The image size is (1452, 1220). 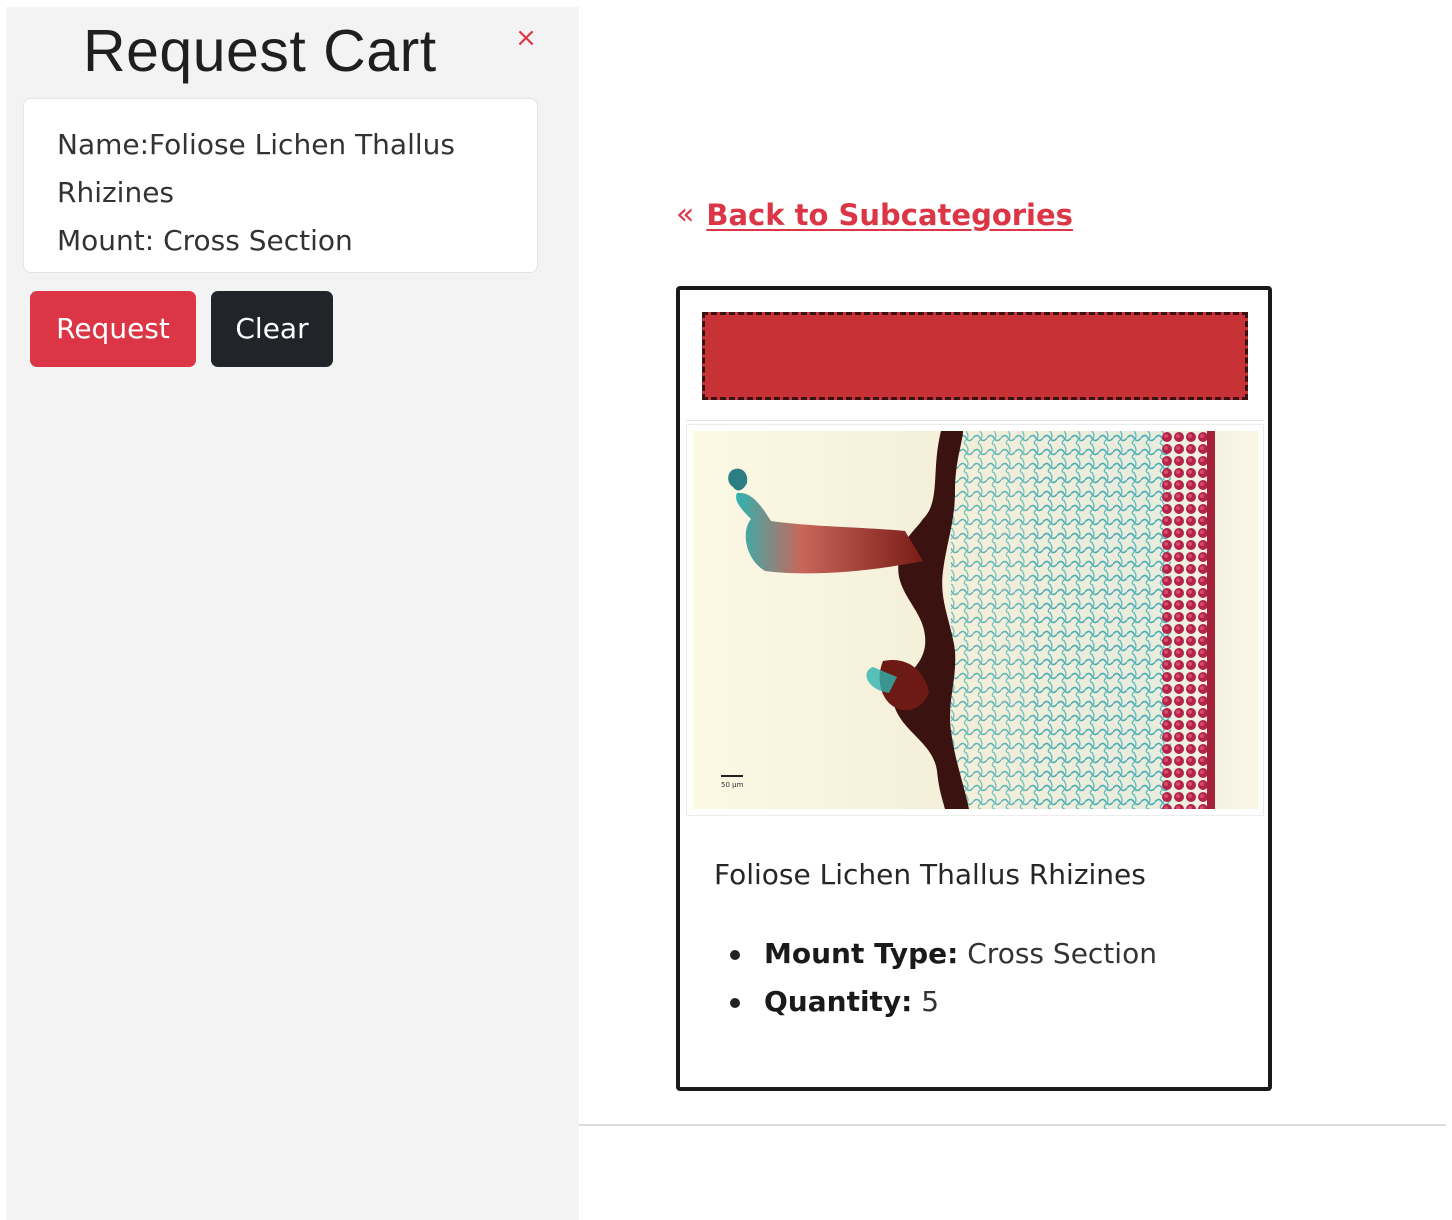 What do you see at coordinates (256, 144) in the screenshot?
I see `cart-item-name: Name:Foliose Lichen Thallus` at bounding box center [256, 144].